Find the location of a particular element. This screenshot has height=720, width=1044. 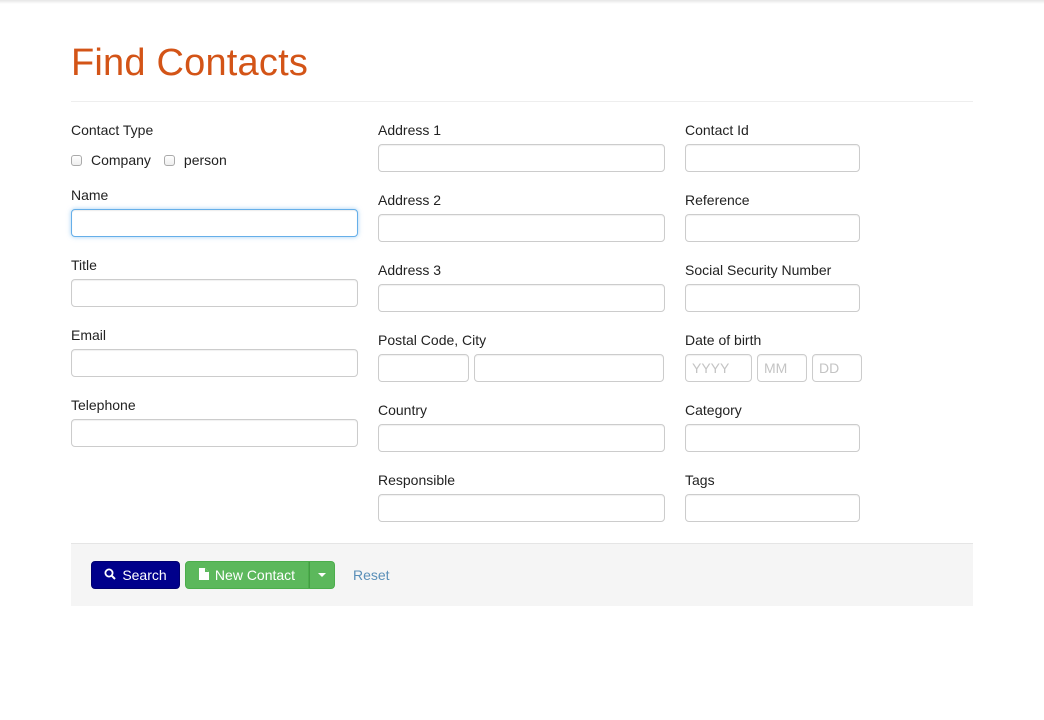

responsible-field: Responsible is located at coordinates (521, 505).